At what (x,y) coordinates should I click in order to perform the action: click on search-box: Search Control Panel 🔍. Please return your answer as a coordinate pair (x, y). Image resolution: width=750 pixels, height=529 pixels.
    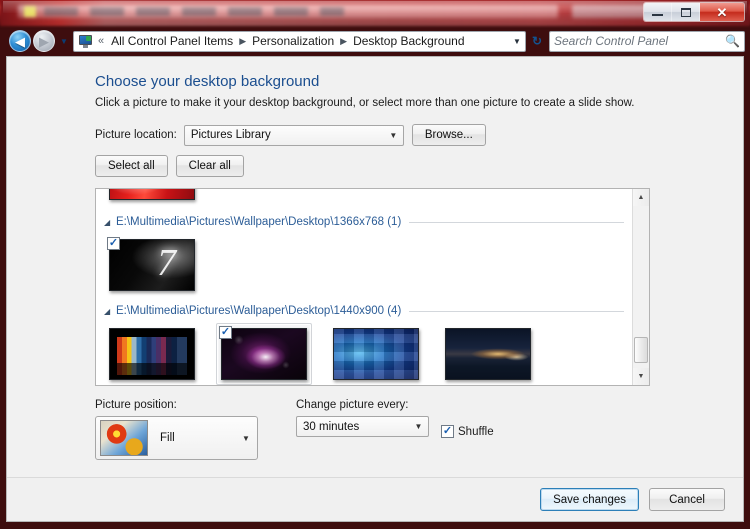
    Looking at the image, I should click on (647, 41).